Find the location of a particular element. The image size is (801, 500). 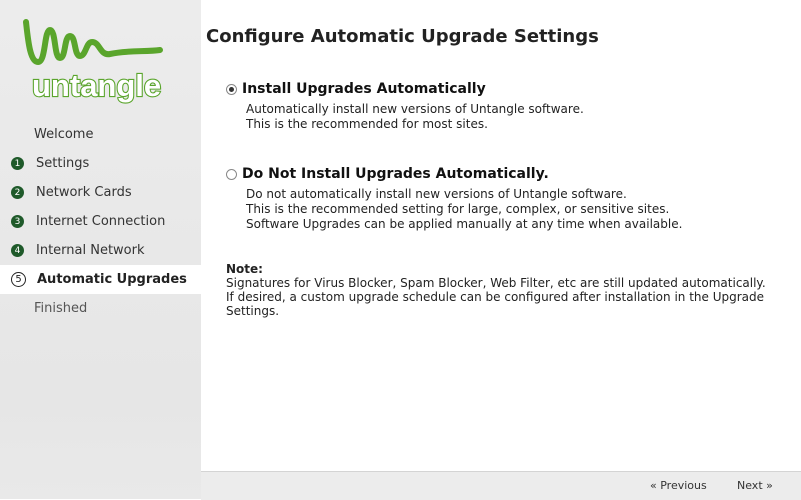

step-number-badge: 5 is located at coordinates (18, 279).